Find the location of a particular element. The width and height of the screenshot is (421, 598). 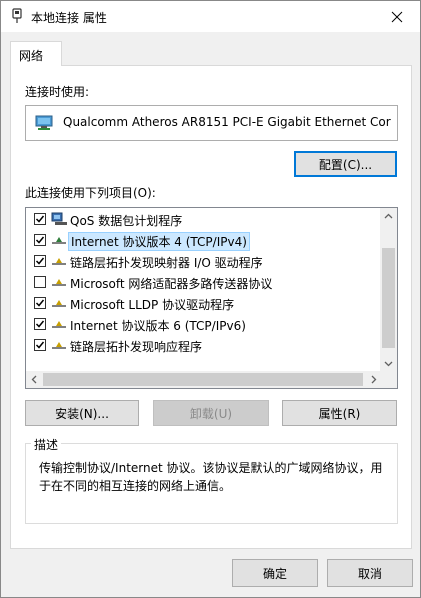

list-item: Internet 协议版本 6 (TCP/IPv6) is located at coordinates (203, 324).